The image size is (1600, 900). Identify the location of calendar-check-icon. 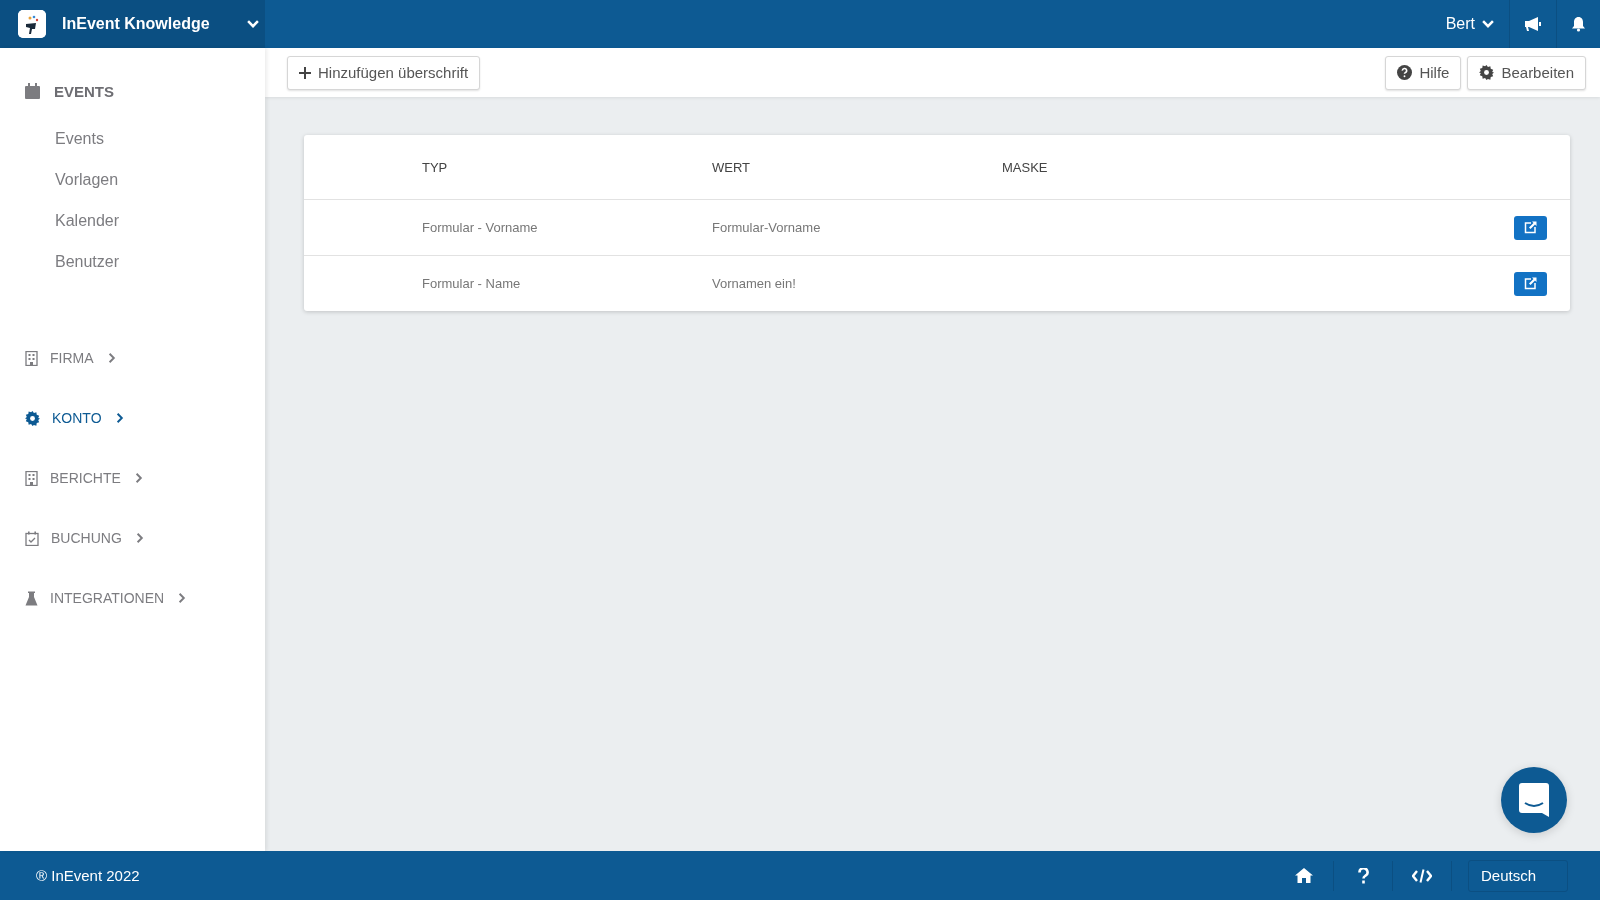
(32, 538).